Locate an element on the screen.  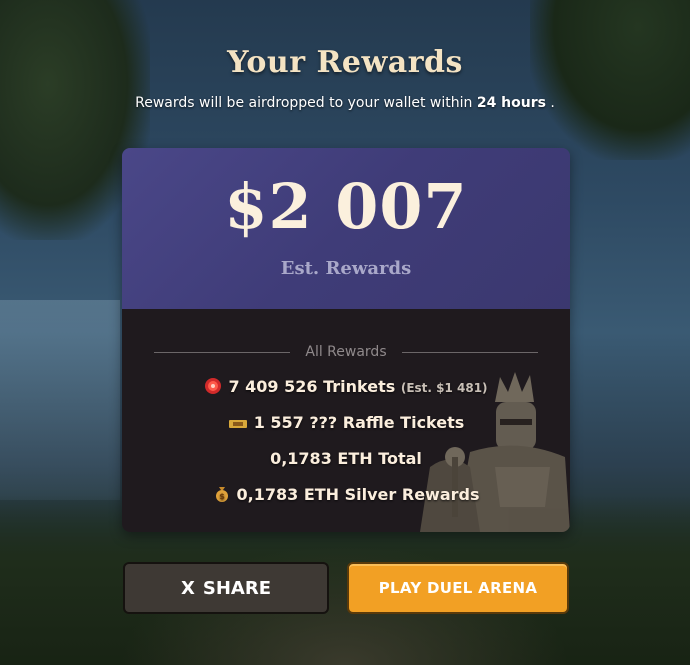
money-bag-icon: $ is located at coordinates (222, 496).